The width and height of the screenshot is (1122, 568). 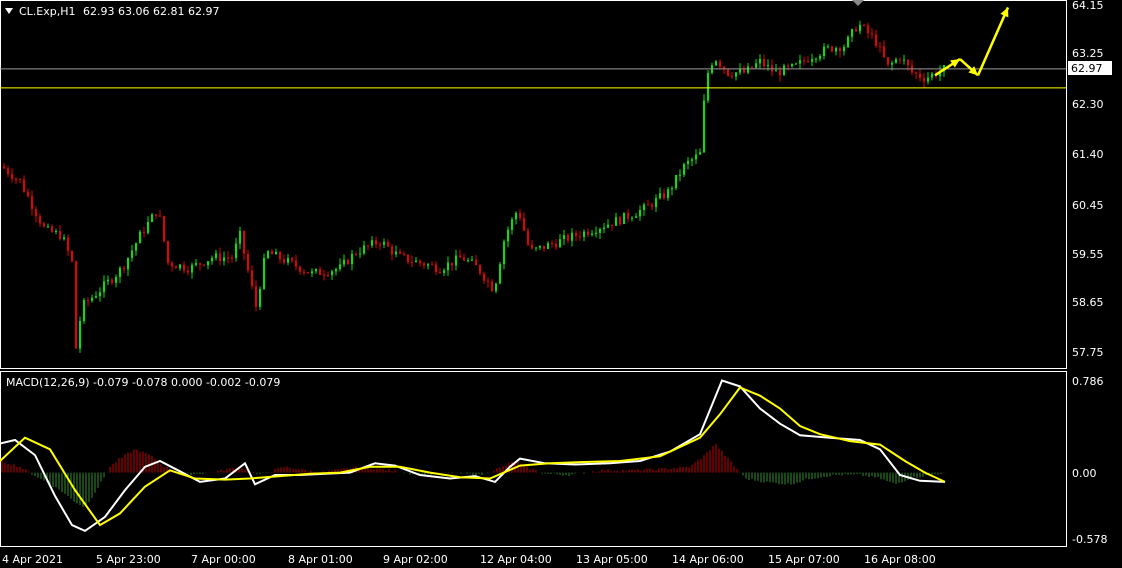 I want to click on macd-tick: -0.578, so click(x=1089, y=539).